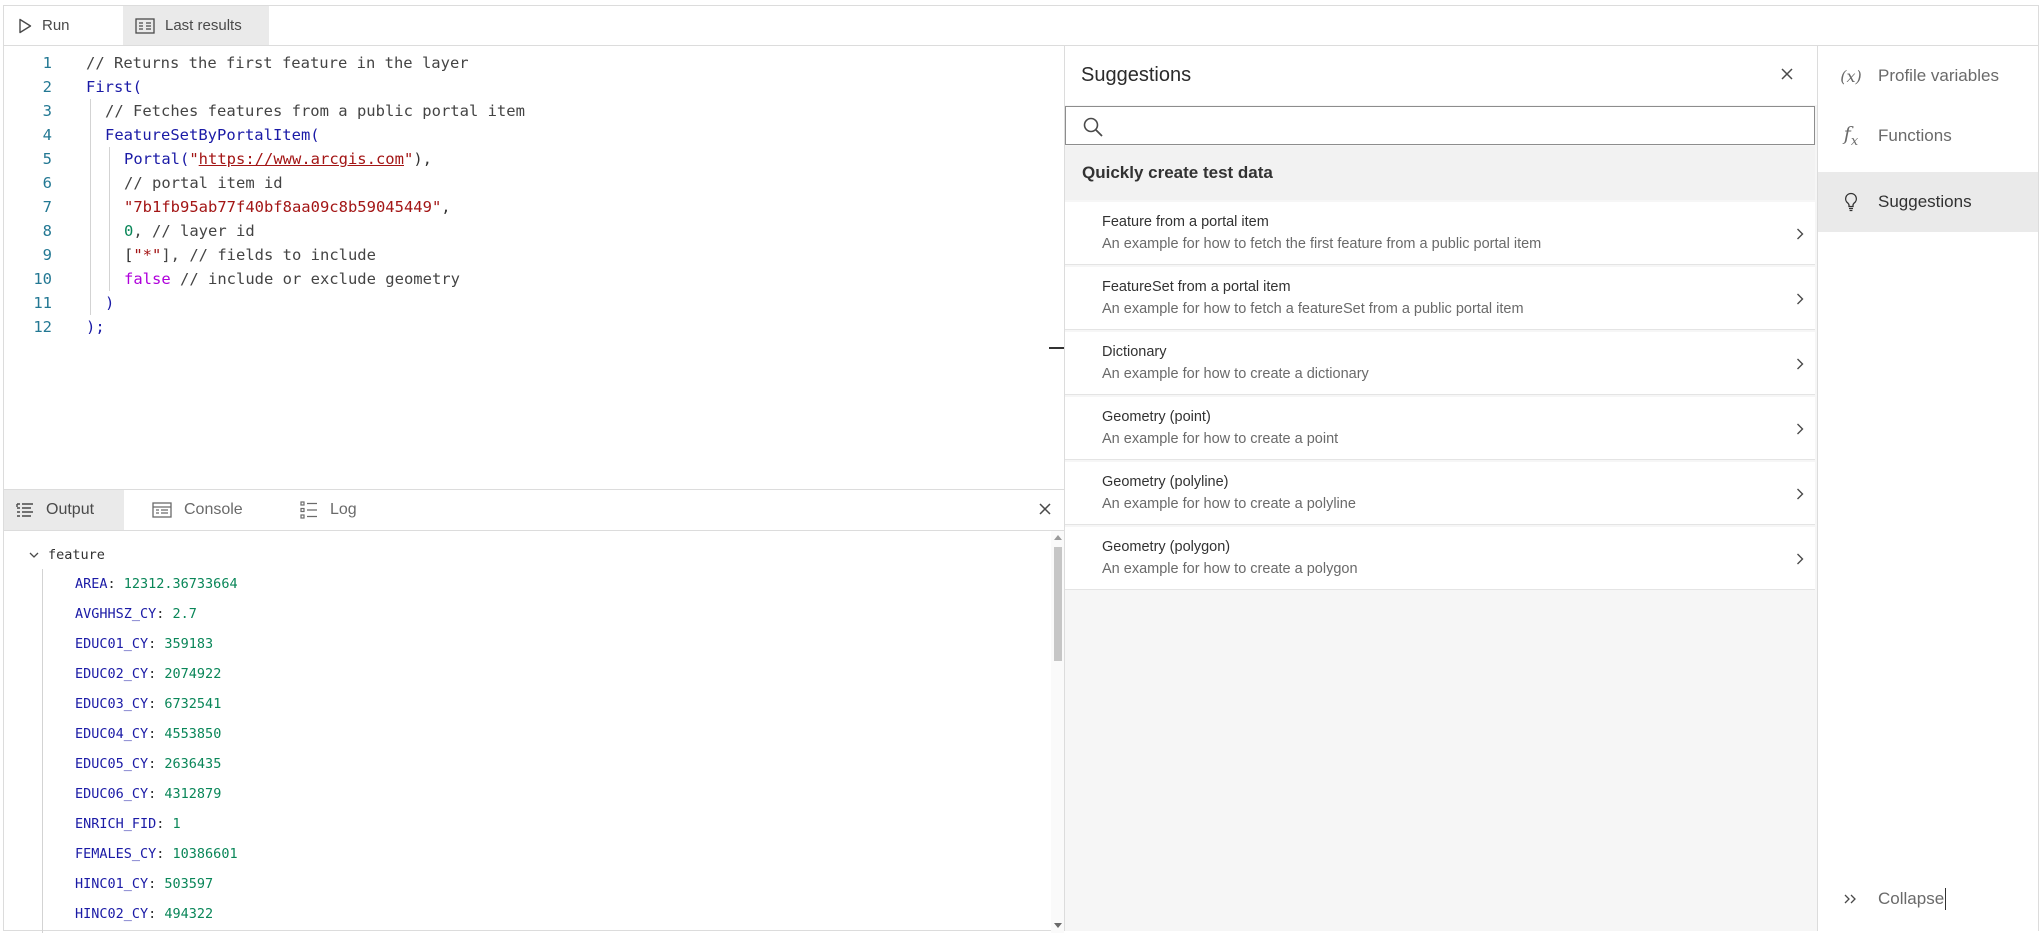 The height and width of the screenshot is (934, 2042). What do you see at coordinates (47, 207) in the screenshot?
I see `line-number: 7` at bounding box center [47, 207].